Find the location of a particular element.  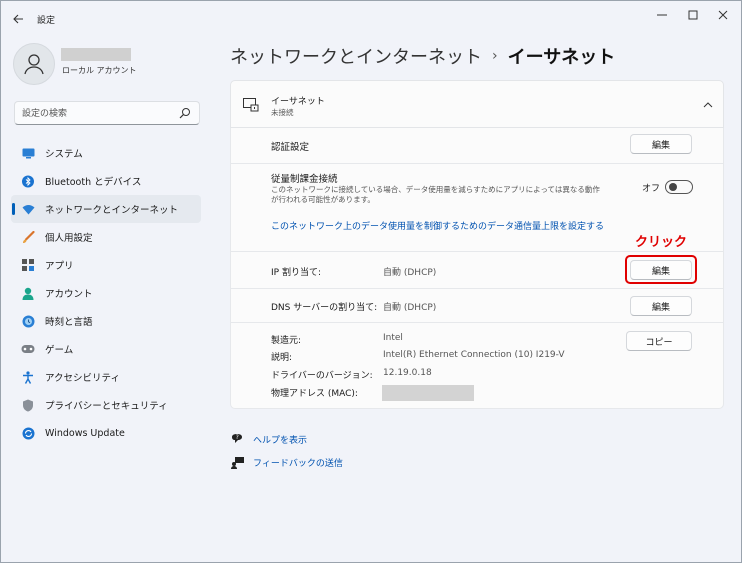

page-title: イーサネット is located at coordinates (561, 57).